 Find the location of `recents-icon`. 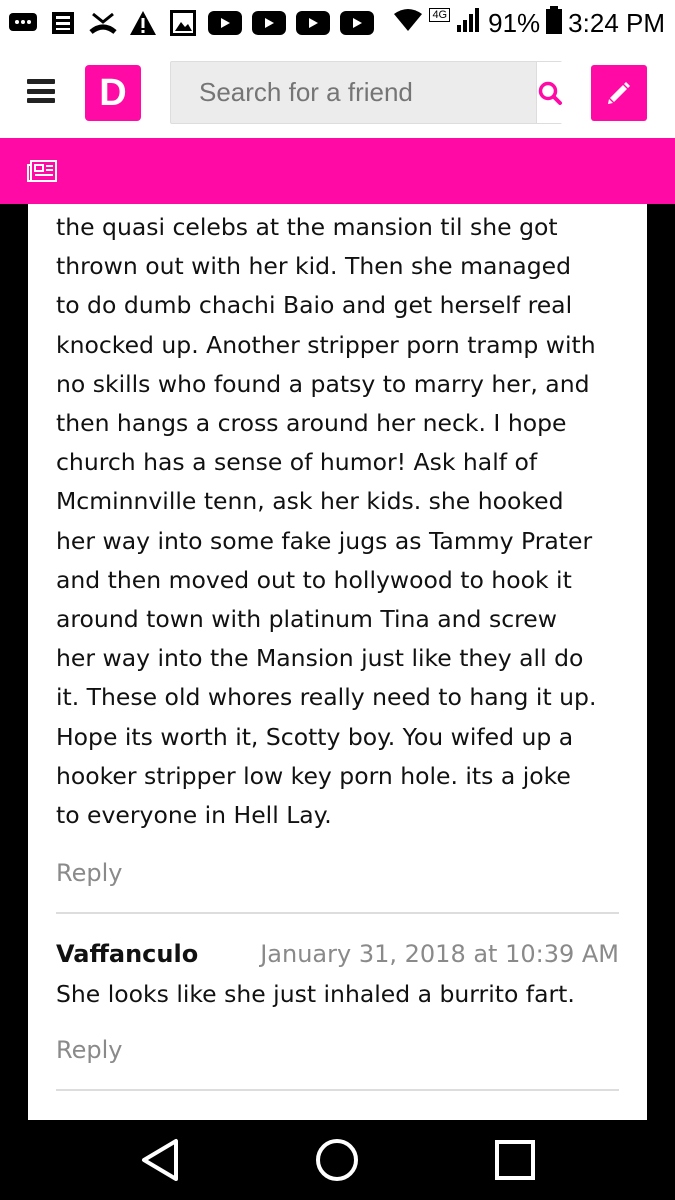

recents-icon is located at coordinates (515, 1160).